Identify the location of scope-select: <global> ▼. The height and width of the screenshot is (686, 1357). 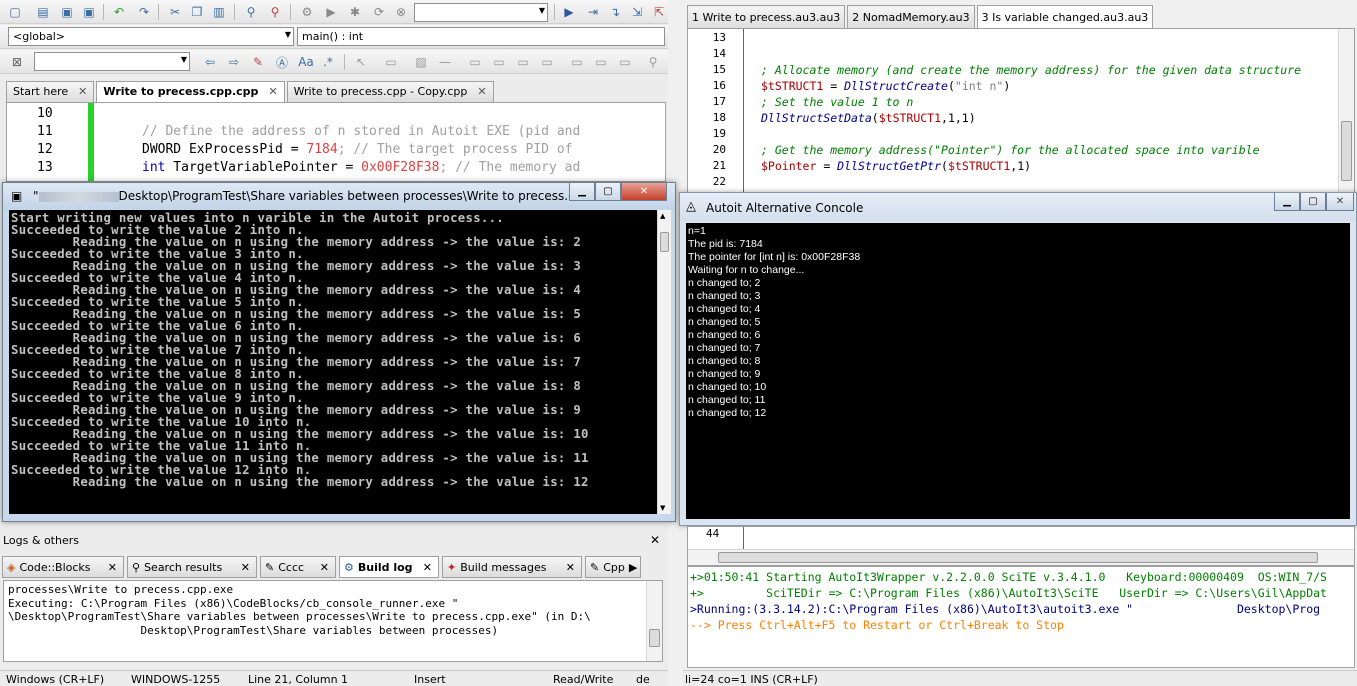
(151, 36).